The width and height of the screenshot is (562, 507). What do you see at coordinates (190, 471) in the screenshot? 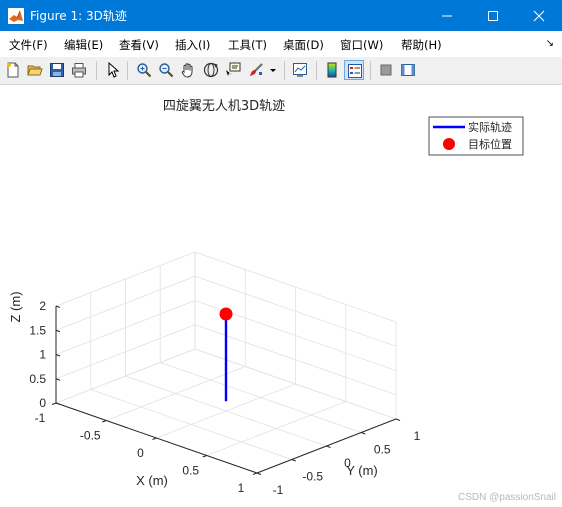
I see `x-tick-label: 0.5` at bounding box center [190, 471].